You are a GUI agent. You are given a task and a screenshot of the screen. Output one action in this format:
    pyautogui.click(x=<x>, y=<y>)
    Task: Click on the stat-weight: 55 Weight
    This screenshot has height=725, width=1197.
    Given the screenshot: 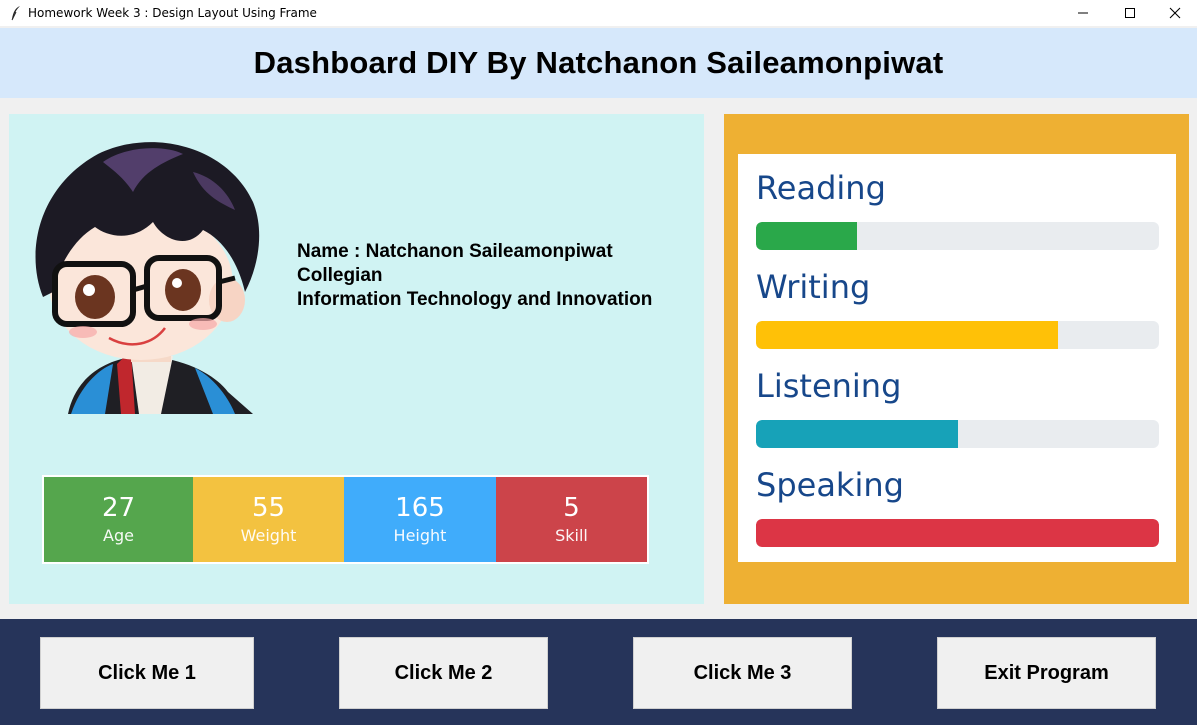 What is the action you would take?
    pyautogui.click(x=268, y=519)
    